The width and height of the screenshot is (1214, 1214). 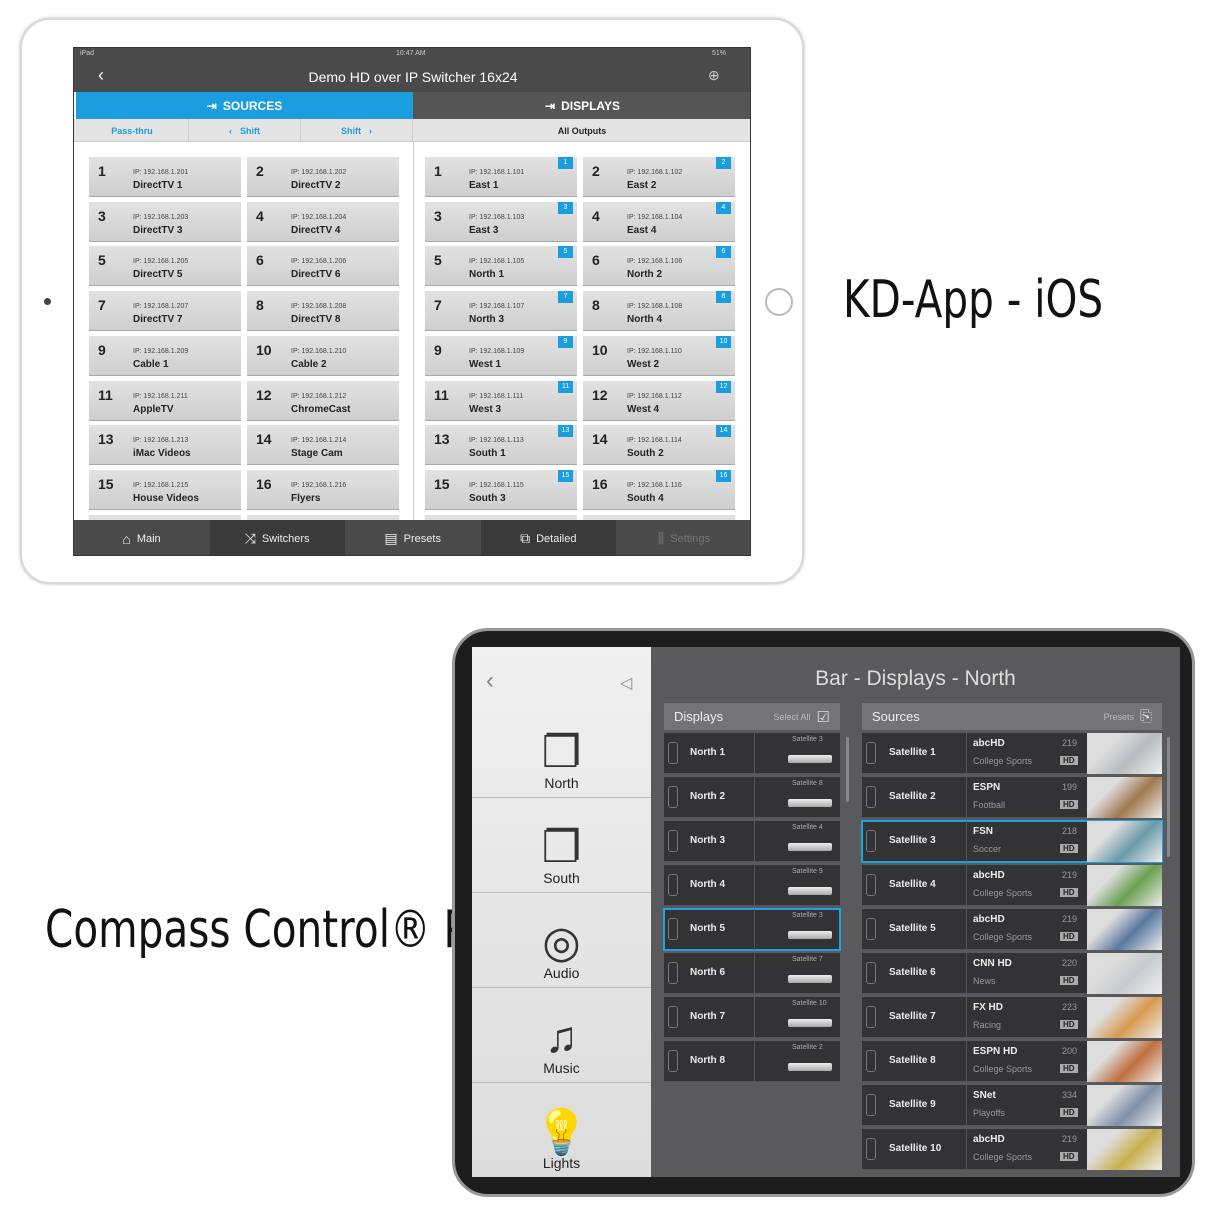 What do you see at coordinates (659, 355) in the screenshot?
I see `display-tile: 10 IP: 192.168.1.110 West 2 10` at bounding box center [659, 355].